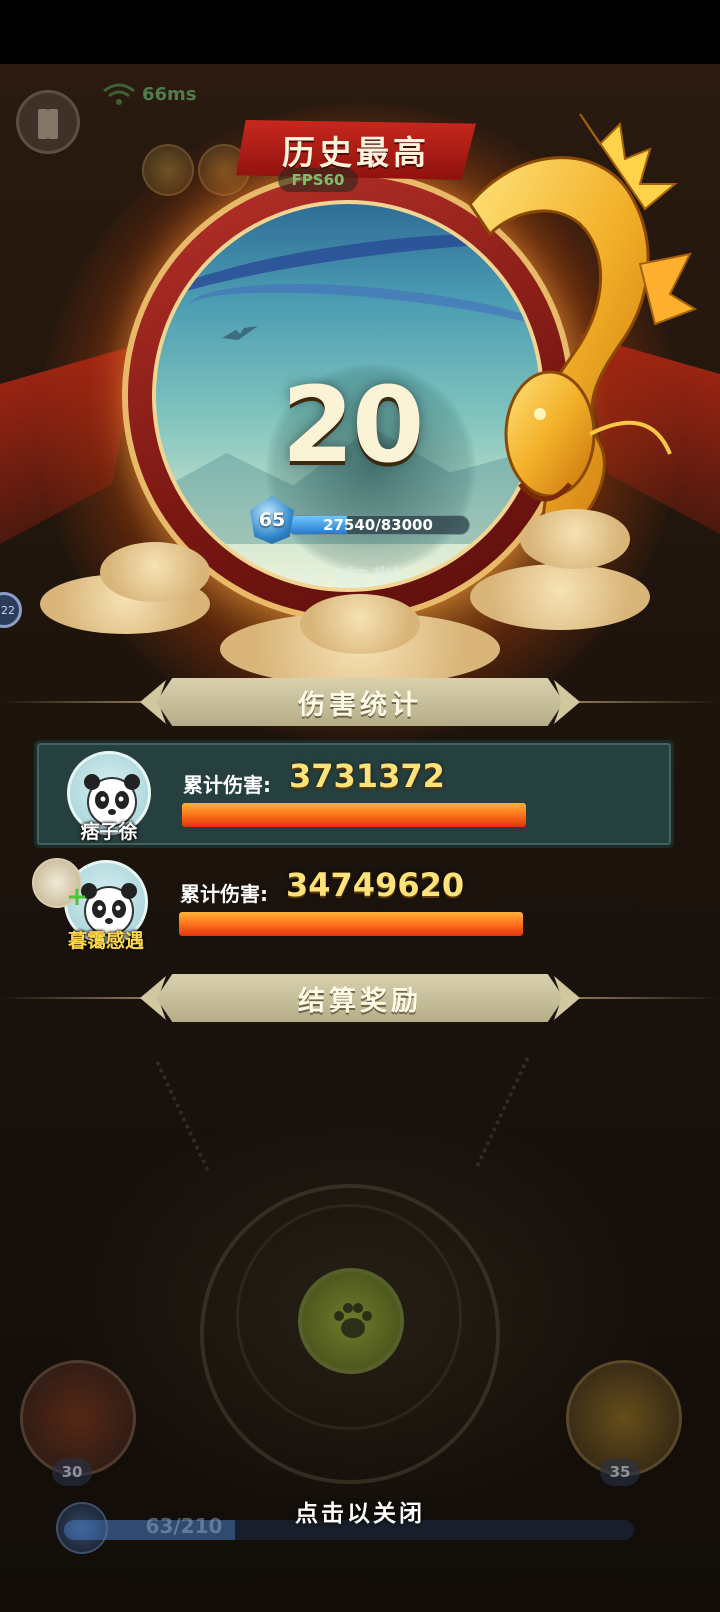 Image resolution: width=720 pixels, height=1612 pixels. I want to click on damage-stats-header: 伤害统计, so click(360, 702).